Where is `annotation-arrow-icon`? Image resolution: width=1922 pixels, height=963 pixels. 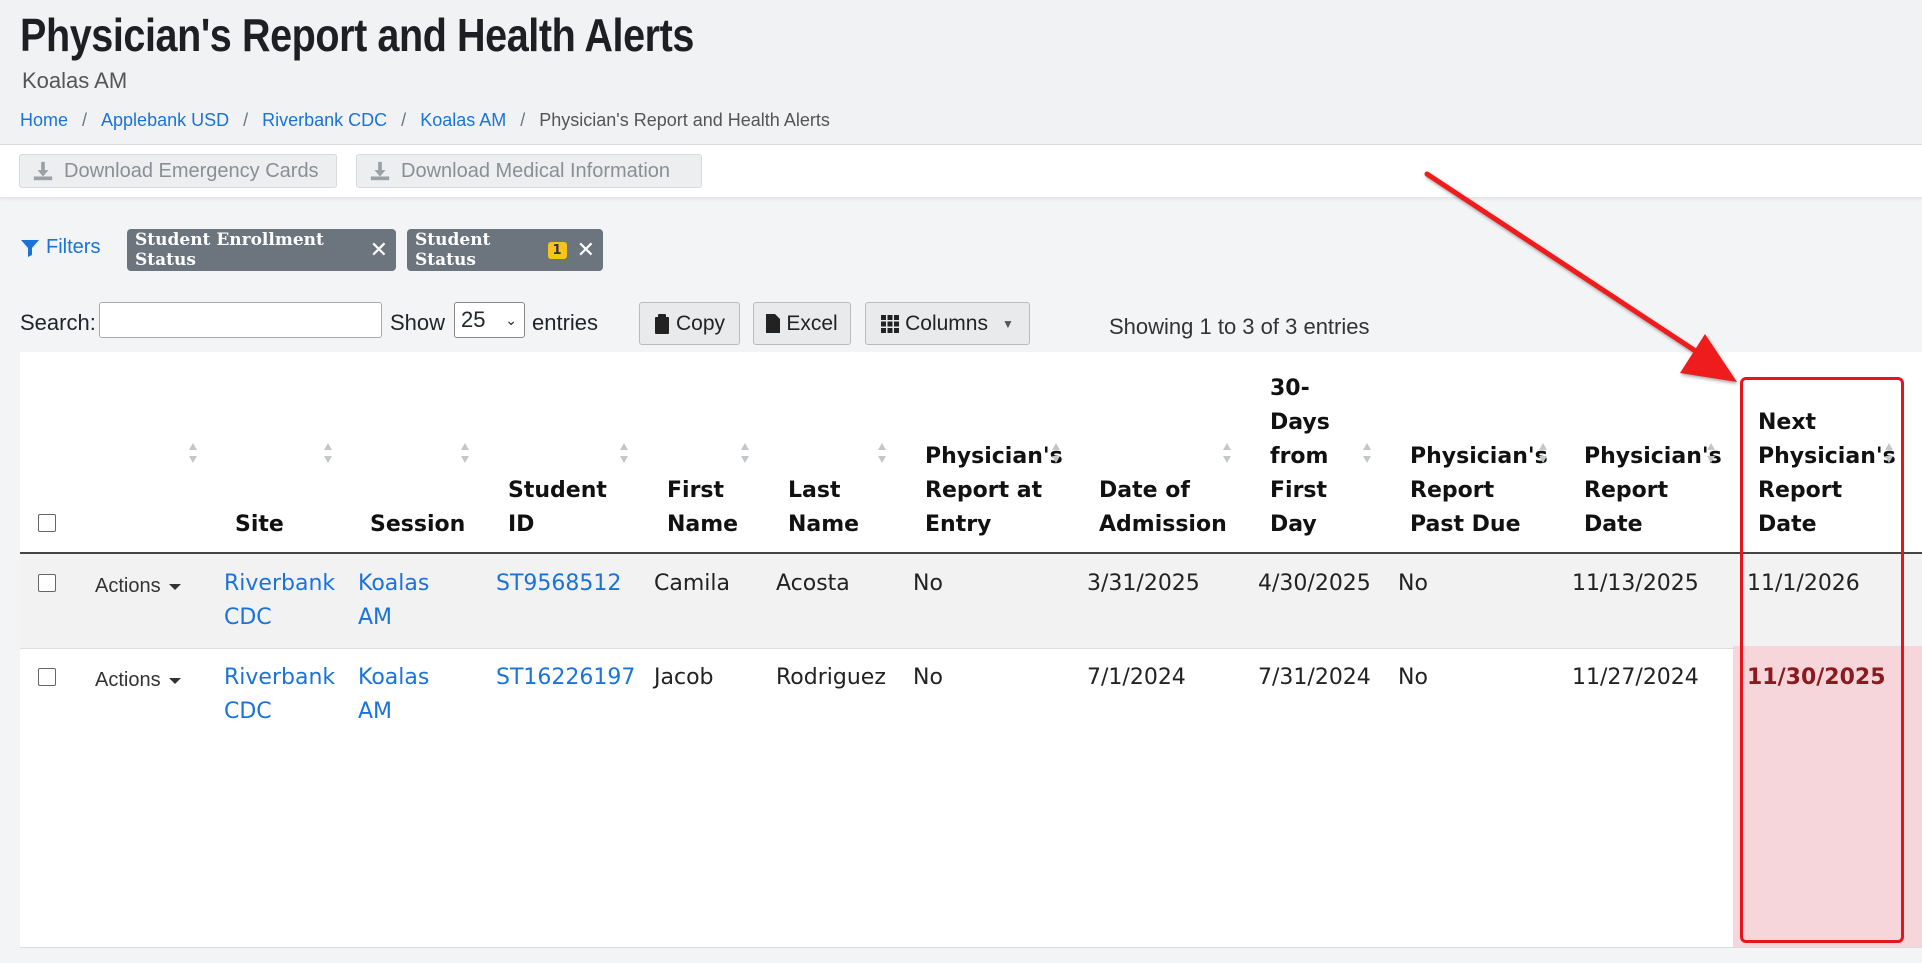 annotation-arrow-icon is located at coordinates (1580, 276).